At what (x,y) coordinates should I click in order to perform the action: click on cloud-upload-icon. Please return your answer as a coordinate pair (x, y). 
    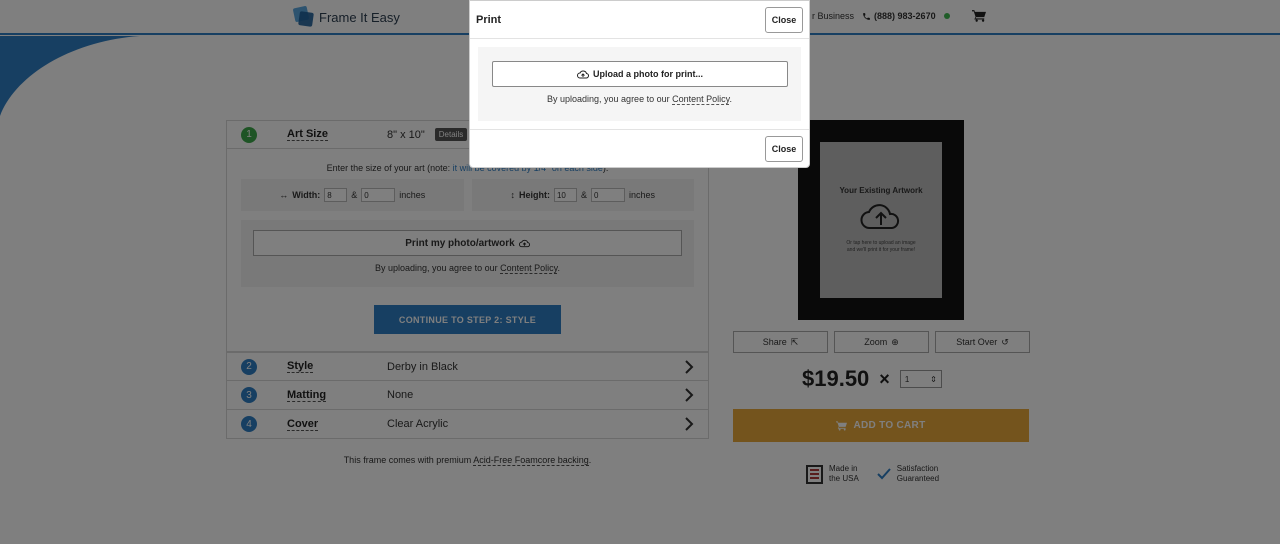
    Looking at the image, I should click on (583, 74).